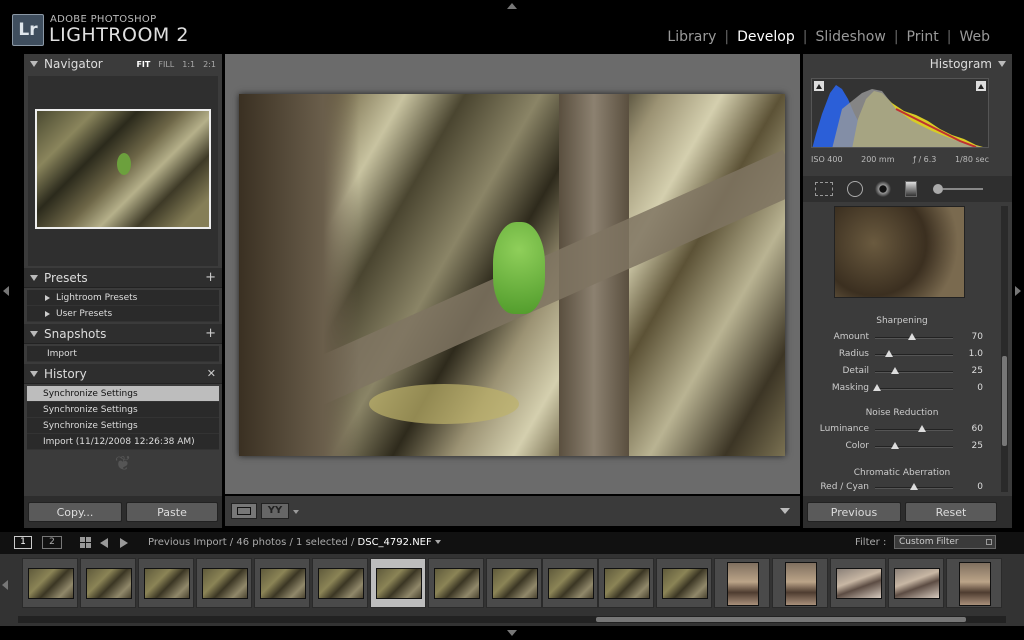 Image resolution: width=1024 pixels, height=640 pixels. I want to click on filter-select: Custom Filter, so click(945, 542).